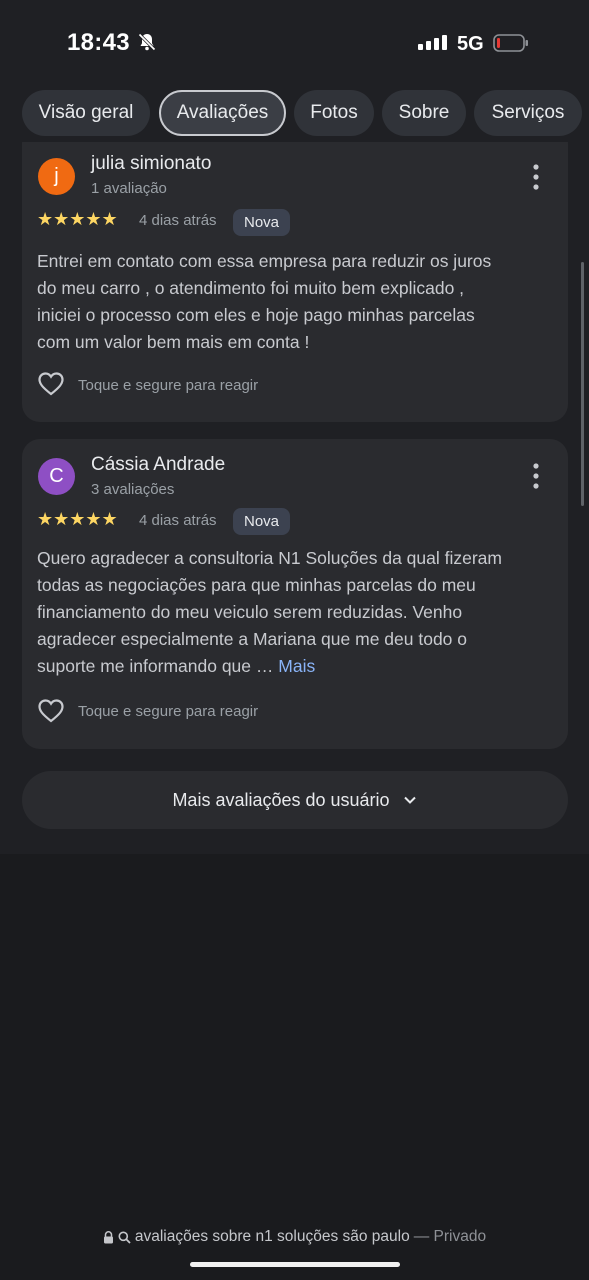 Image resolution: width=589 pixels, height=1280 pixels. What do you see at coordinates (281, 799) in the screenshot?
I see `more-reviews-label: Mais avaliações do usuário` at bounding box center [281, 799].